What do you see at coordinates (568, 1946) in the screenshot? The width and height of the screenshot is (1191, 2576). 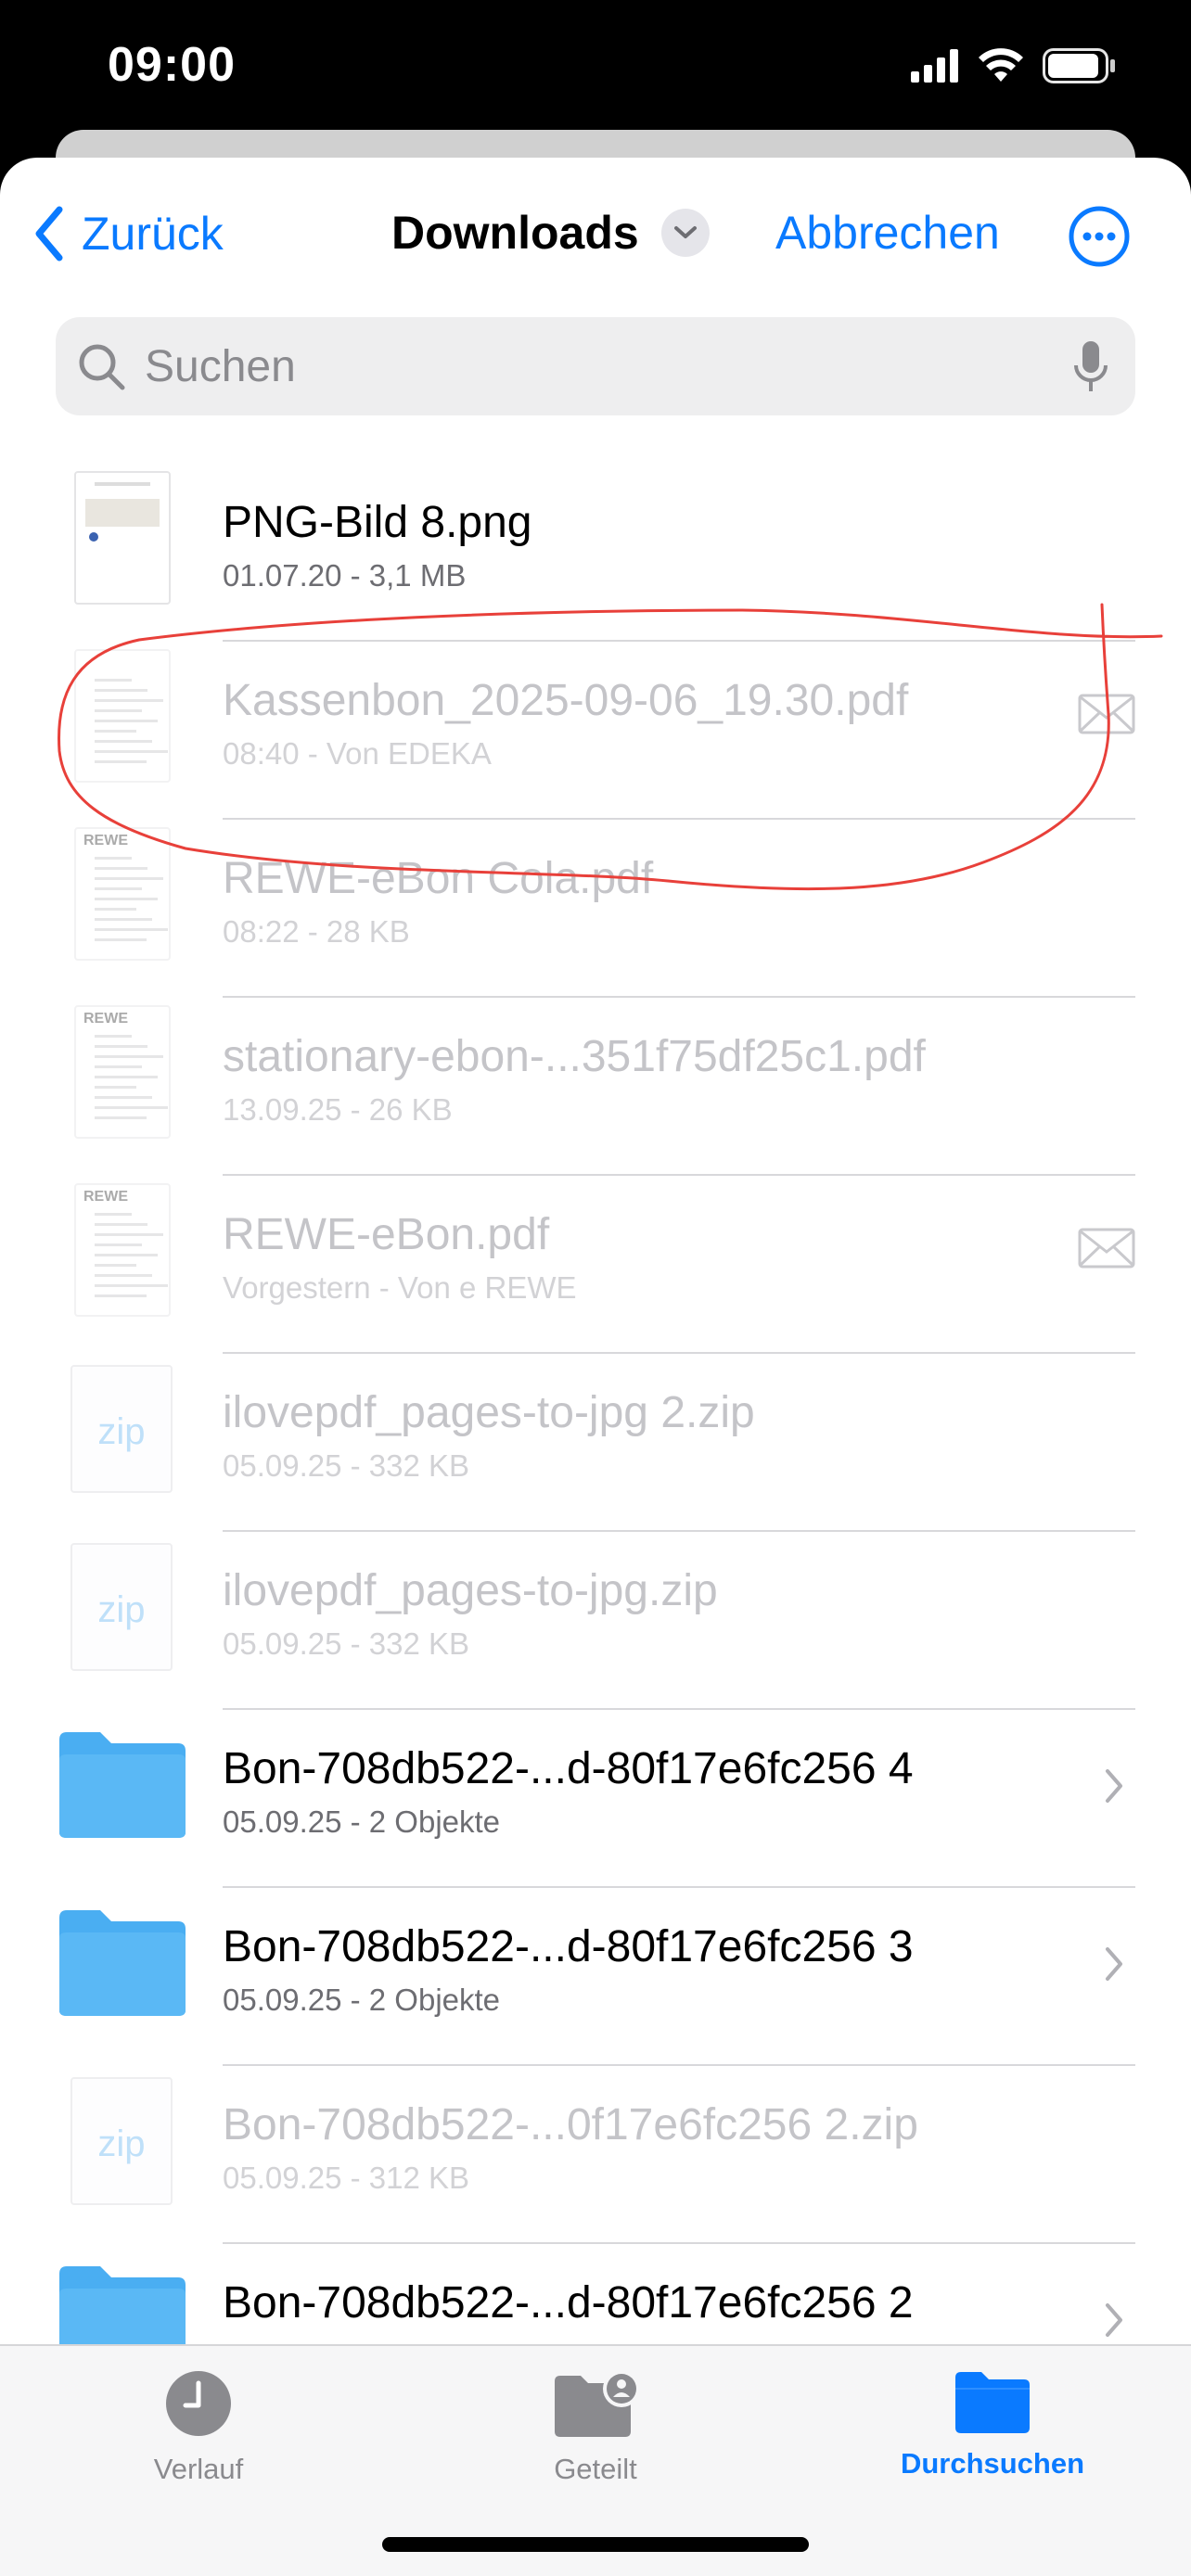 I see `file-name: Bon-708db522-...d-80f17e6fc256 3` at bounding box center [568, 1946].